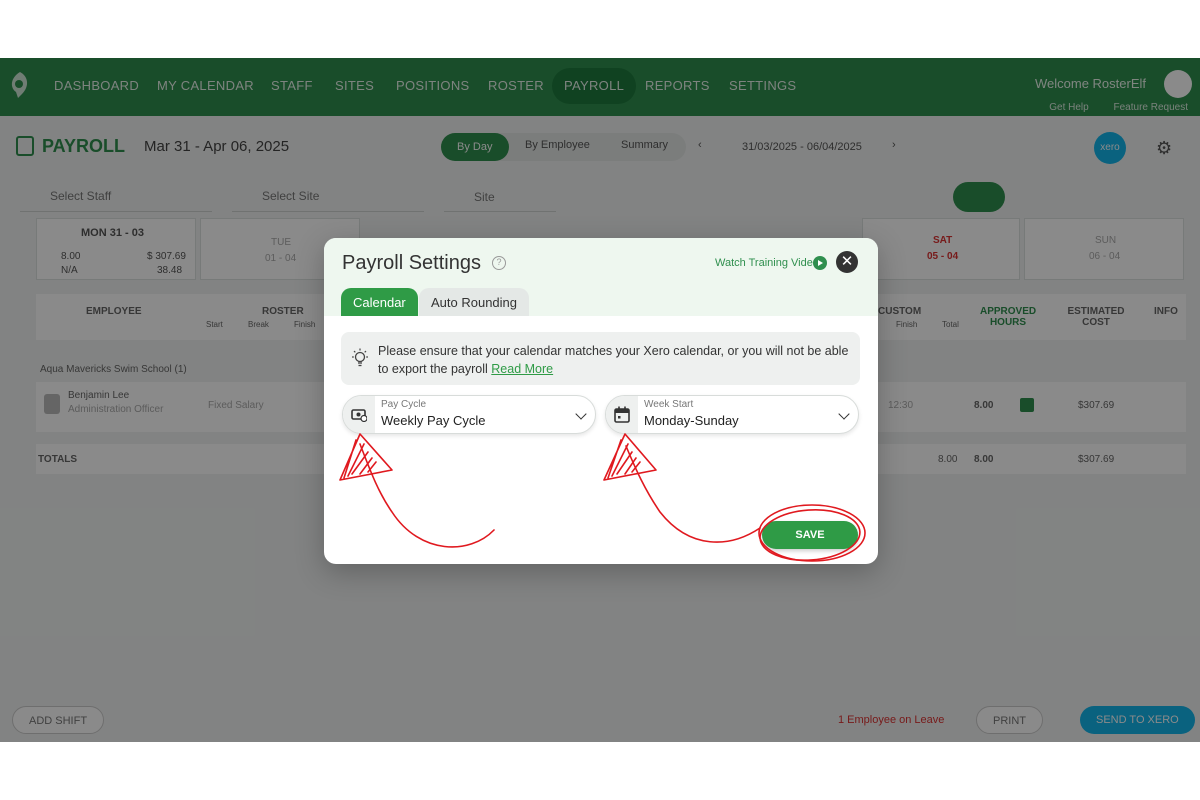  I want to click on lightbulb-icon, so click(360, 357).